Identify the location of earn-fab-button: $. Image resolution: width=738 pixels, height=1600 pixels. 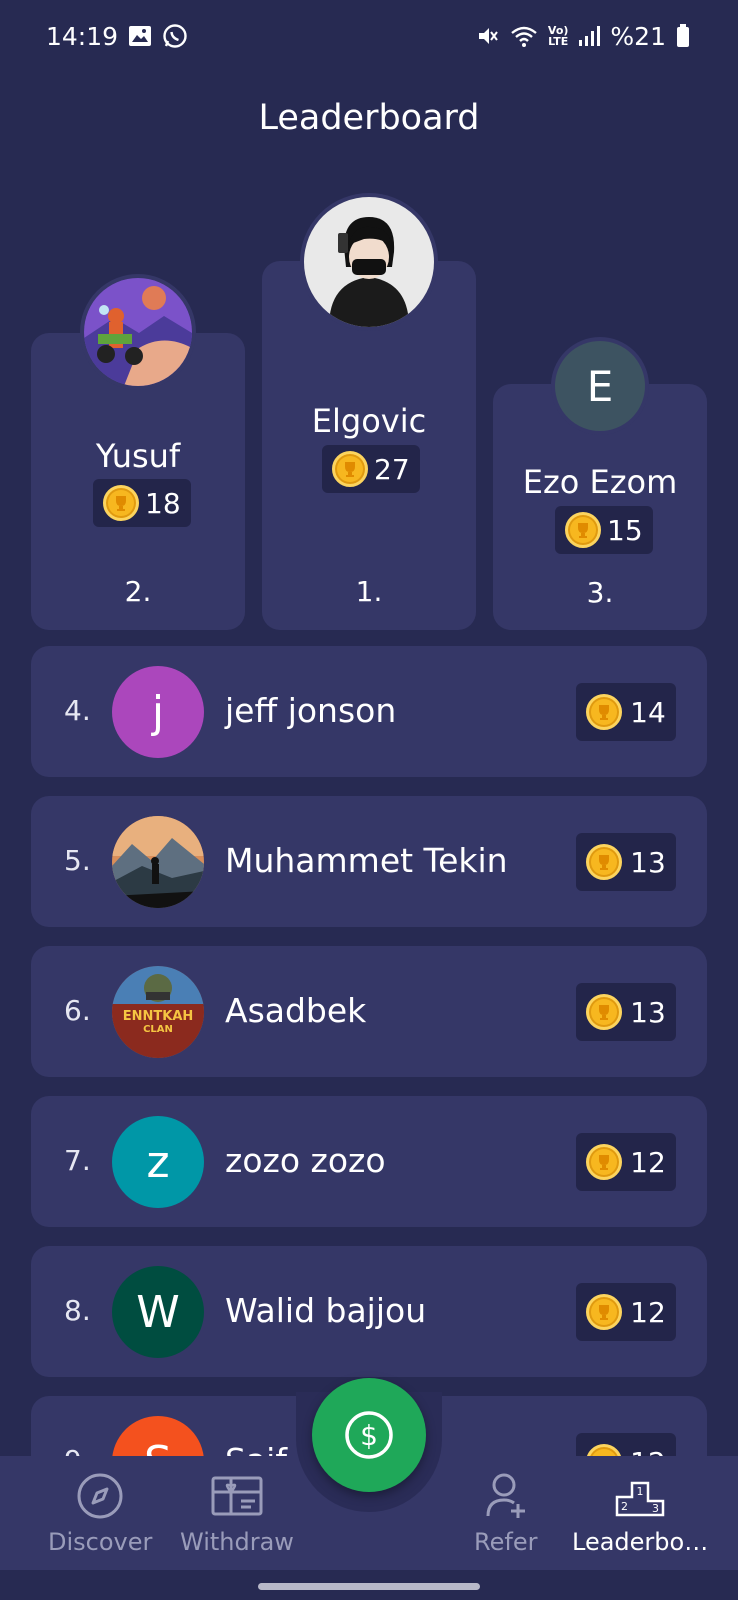
(369, 1435).